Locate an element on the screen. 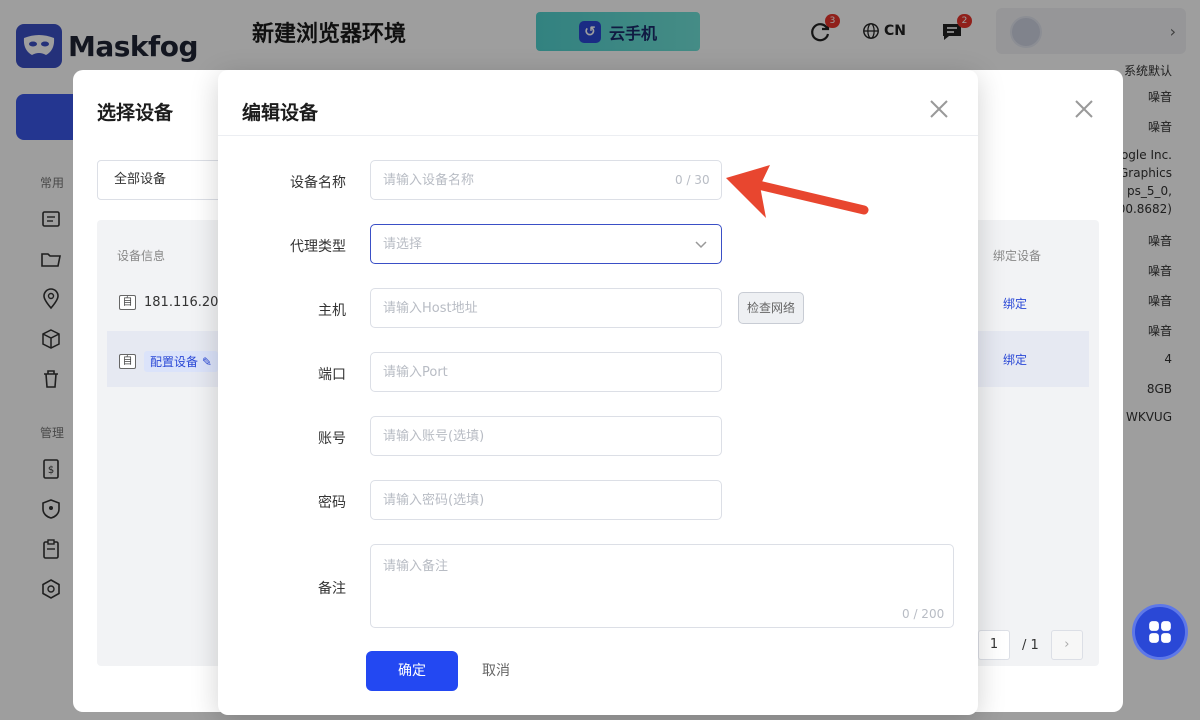 This screenshot has width=1200, height=720. apps-grid-button is located at coordinates (1160, 632).